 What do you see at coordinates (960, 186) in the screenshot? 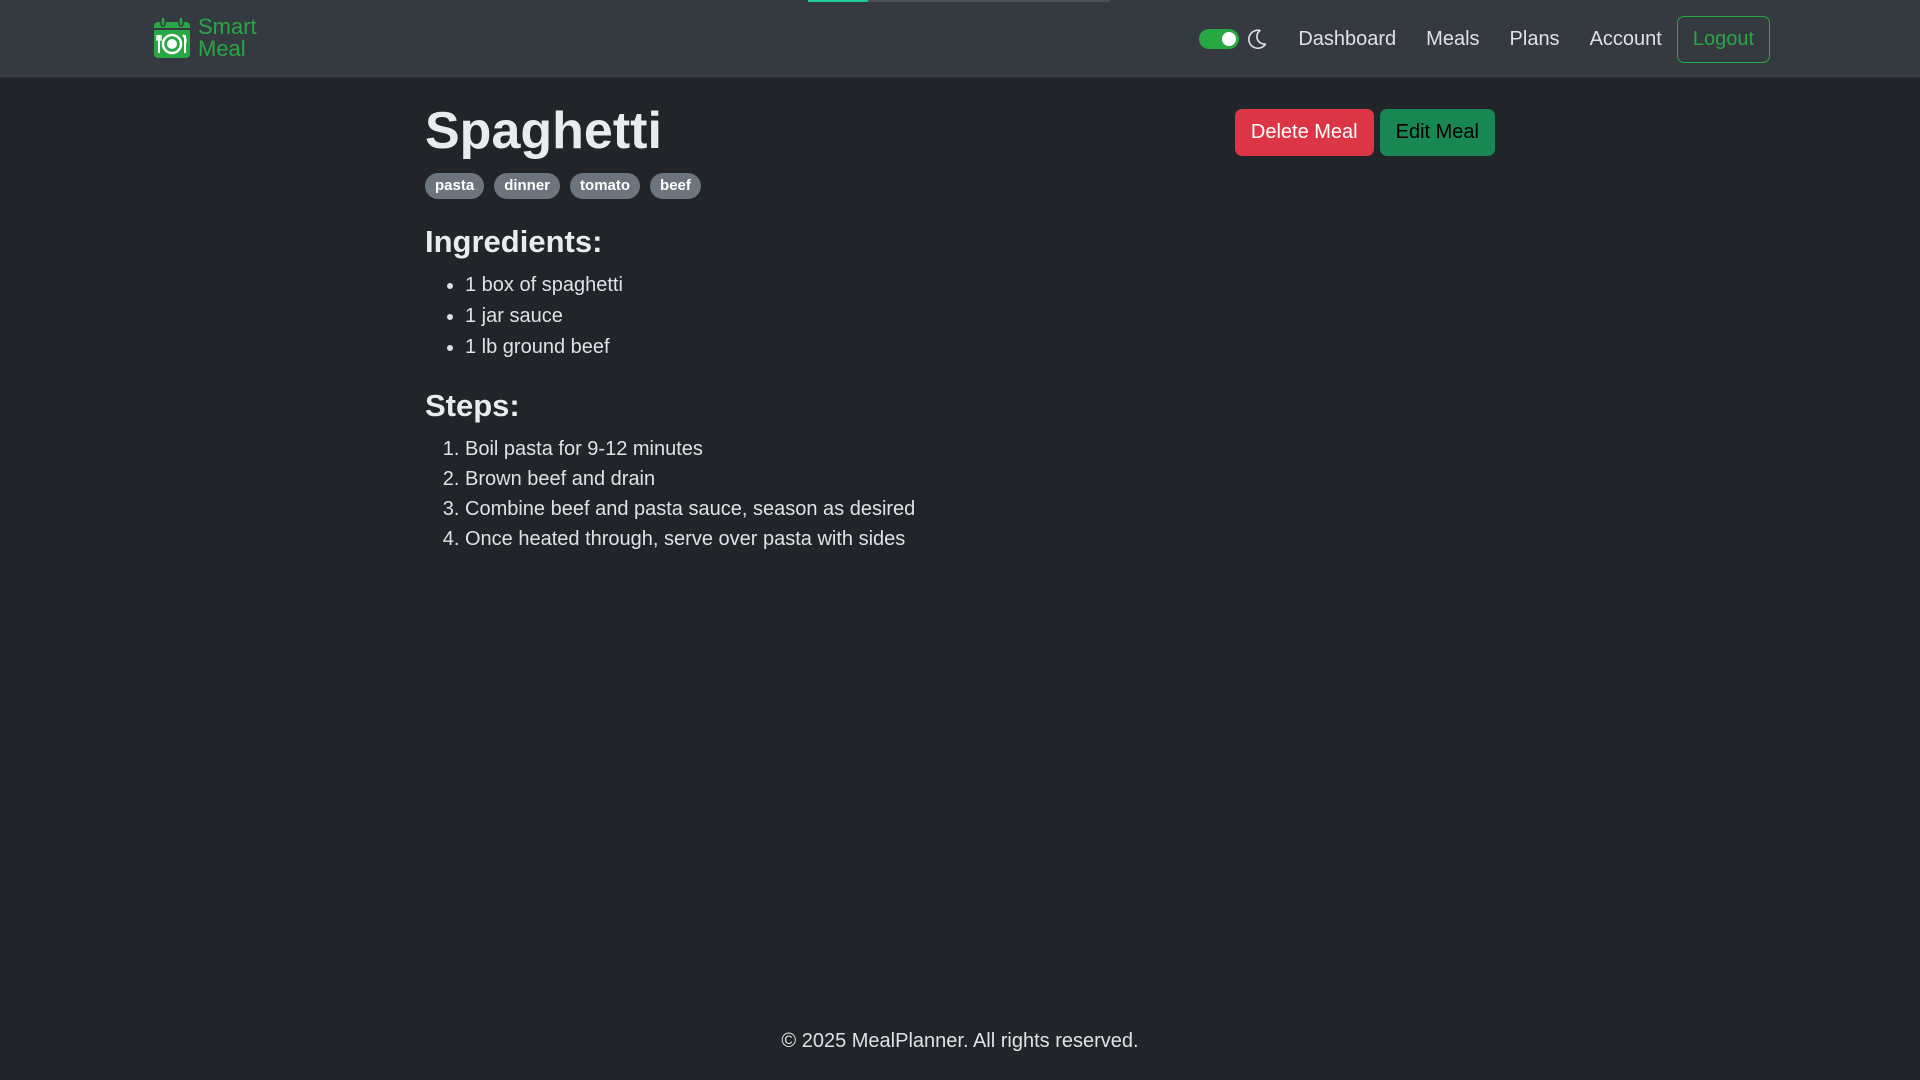
I see `meal-tags: pasta dinner tomato beef` at bounding box center [960, 186].